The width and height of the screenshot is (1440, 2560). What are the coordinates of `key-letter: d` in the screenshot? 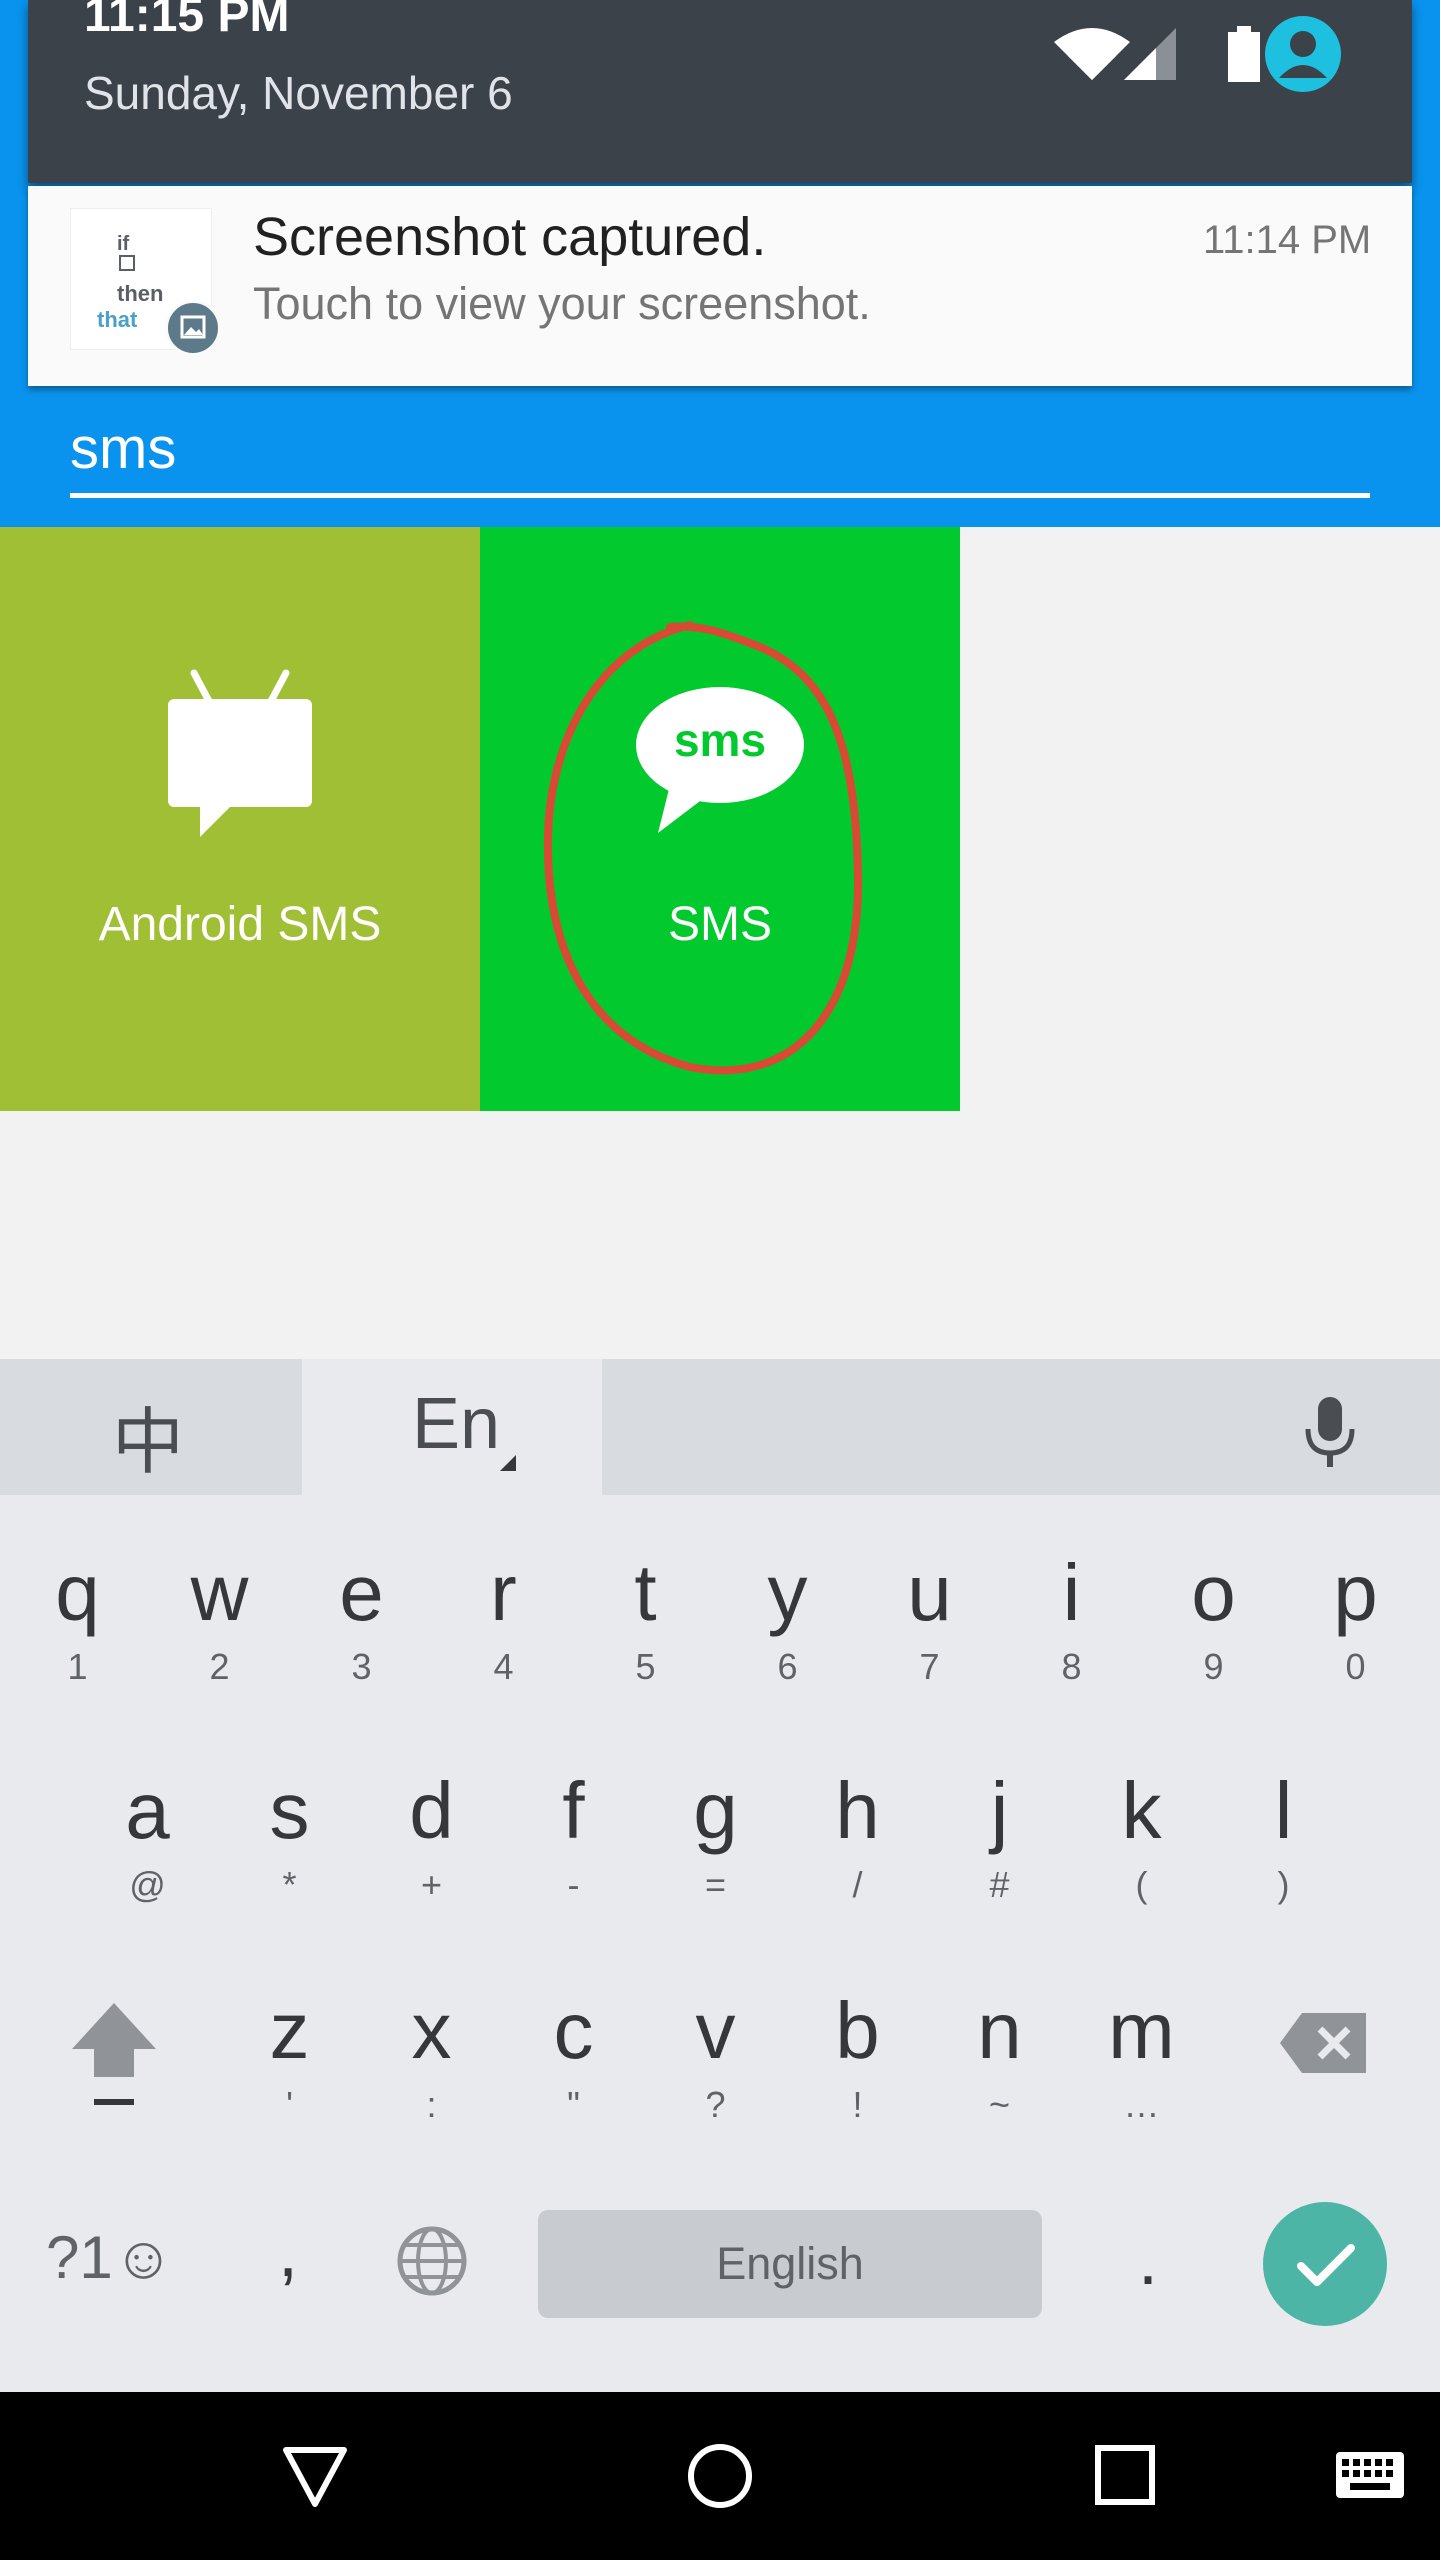 It's located at (431, 1810).